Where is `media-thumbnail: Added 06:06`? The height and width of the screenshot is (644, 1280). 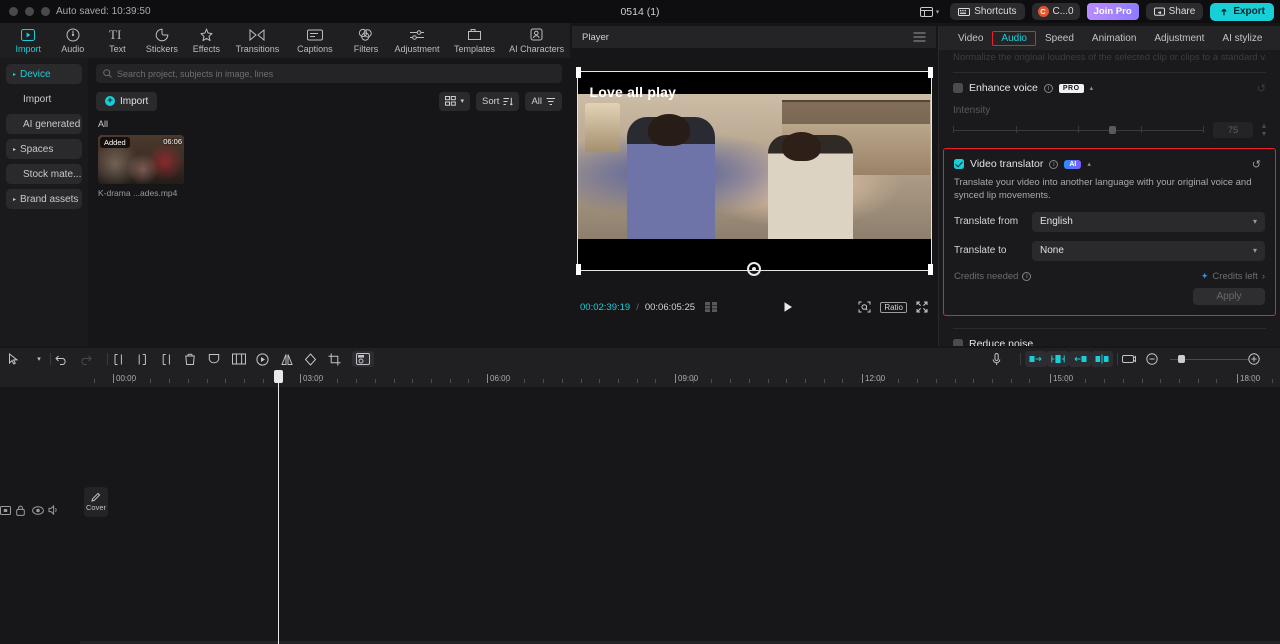 media-thumbnail: Added 06:06 is located at coordinates (141, 159).